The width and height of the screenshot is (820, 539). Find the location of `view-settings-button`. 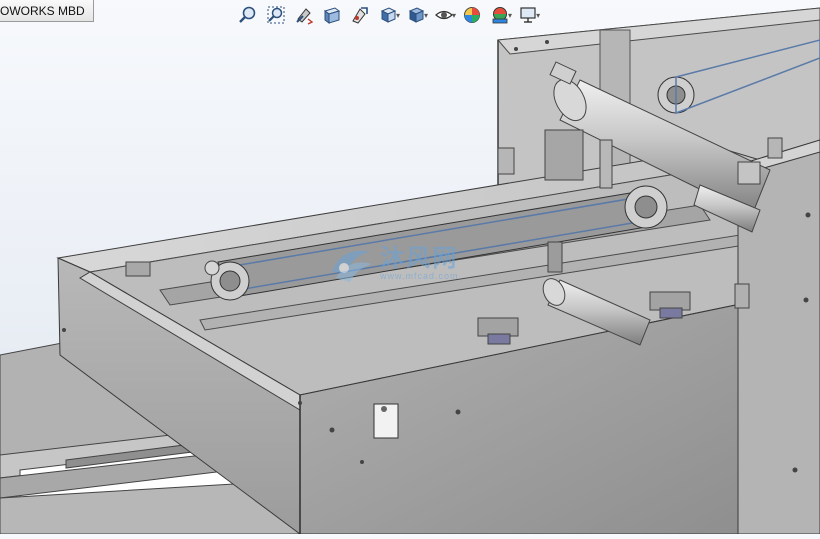

view-settings-button is located at coordinates (528, 15).